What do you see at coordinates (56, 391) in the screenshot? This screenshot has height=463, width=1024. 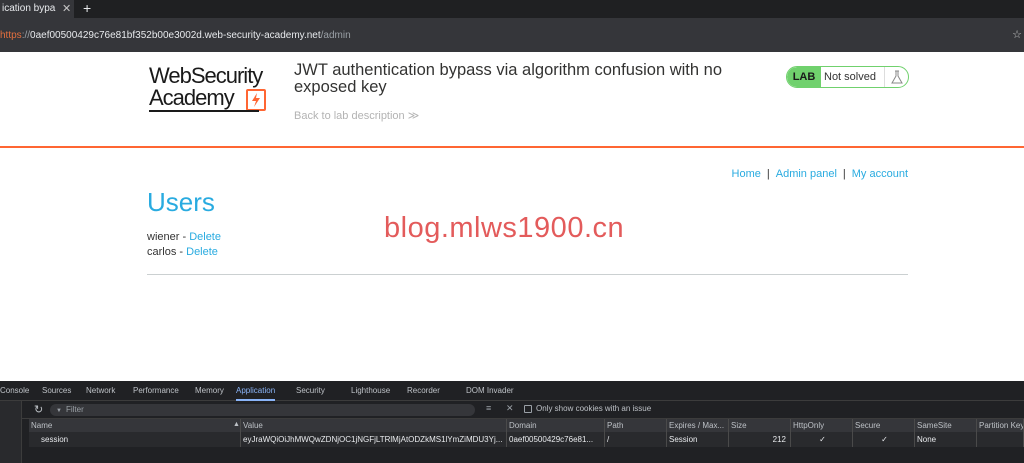 I see `devtools-tab-sources: Sources` at bounding box center [56, 391].